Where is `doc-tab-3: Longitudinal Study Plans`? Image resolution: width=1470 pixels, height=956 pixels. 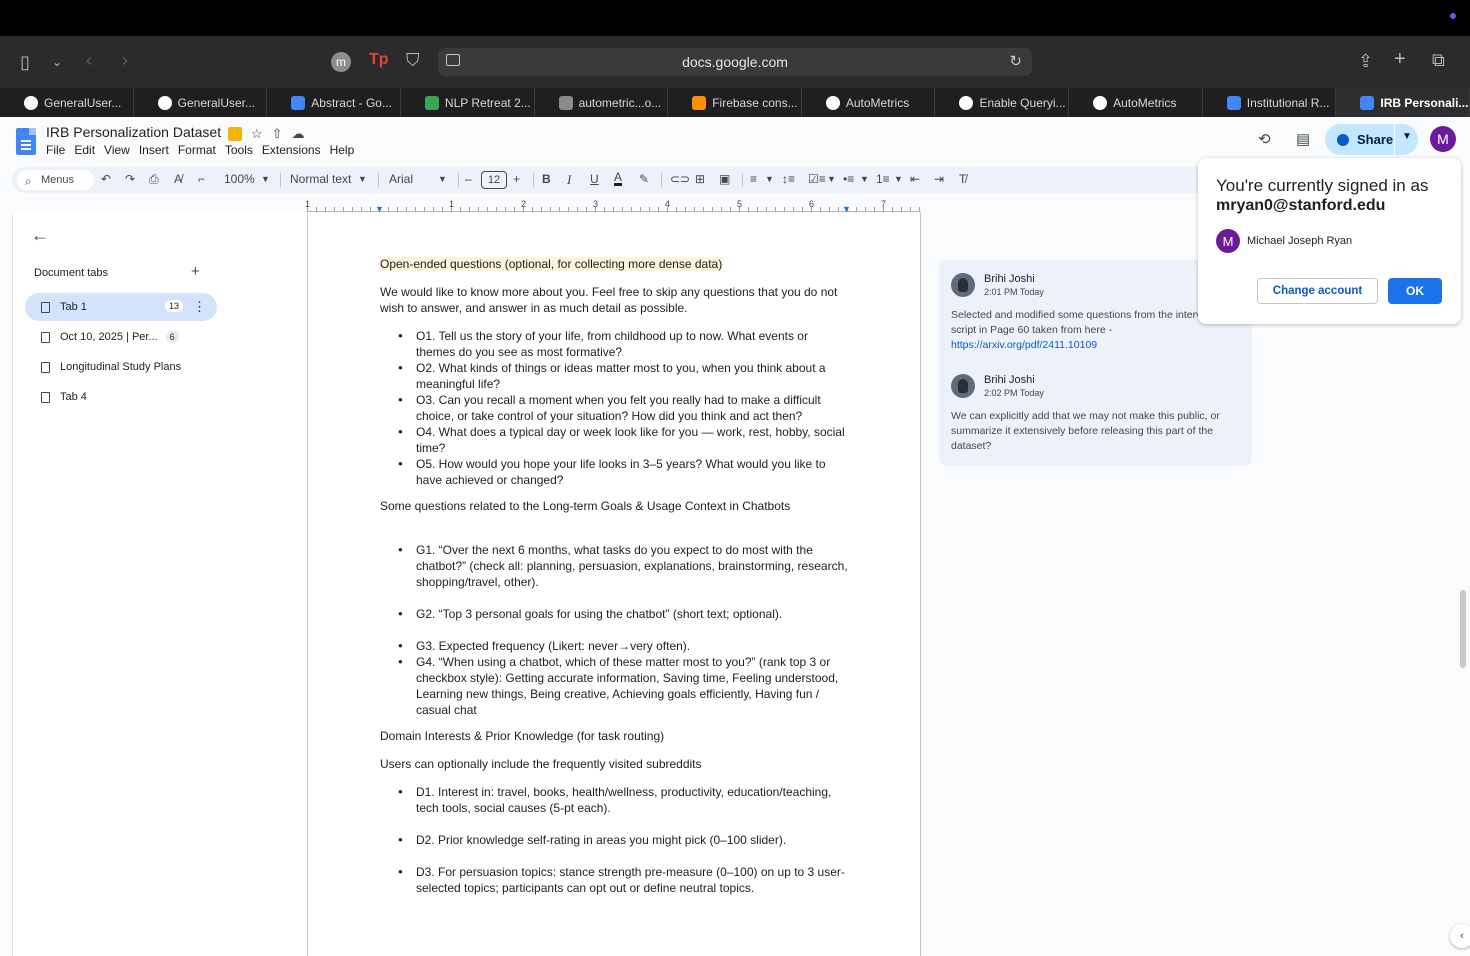
doc-tab-3: Longitudinal Study Plans is located at coordinates (121, 367).